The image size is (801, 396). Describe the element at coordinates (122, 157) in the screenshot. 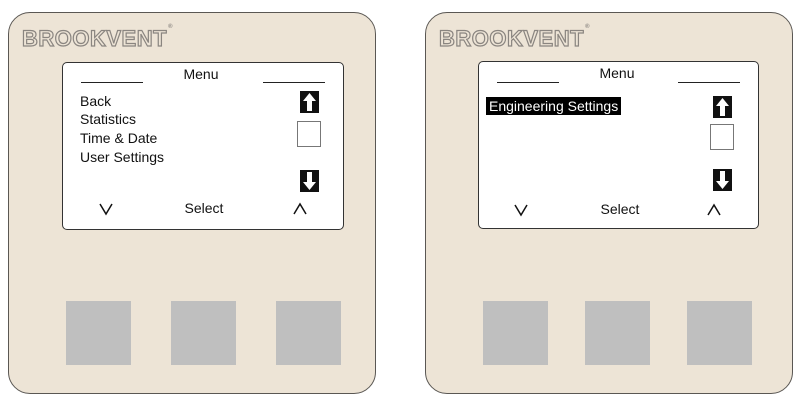

I see `menu-item-user-settings: User Settings` at that location.